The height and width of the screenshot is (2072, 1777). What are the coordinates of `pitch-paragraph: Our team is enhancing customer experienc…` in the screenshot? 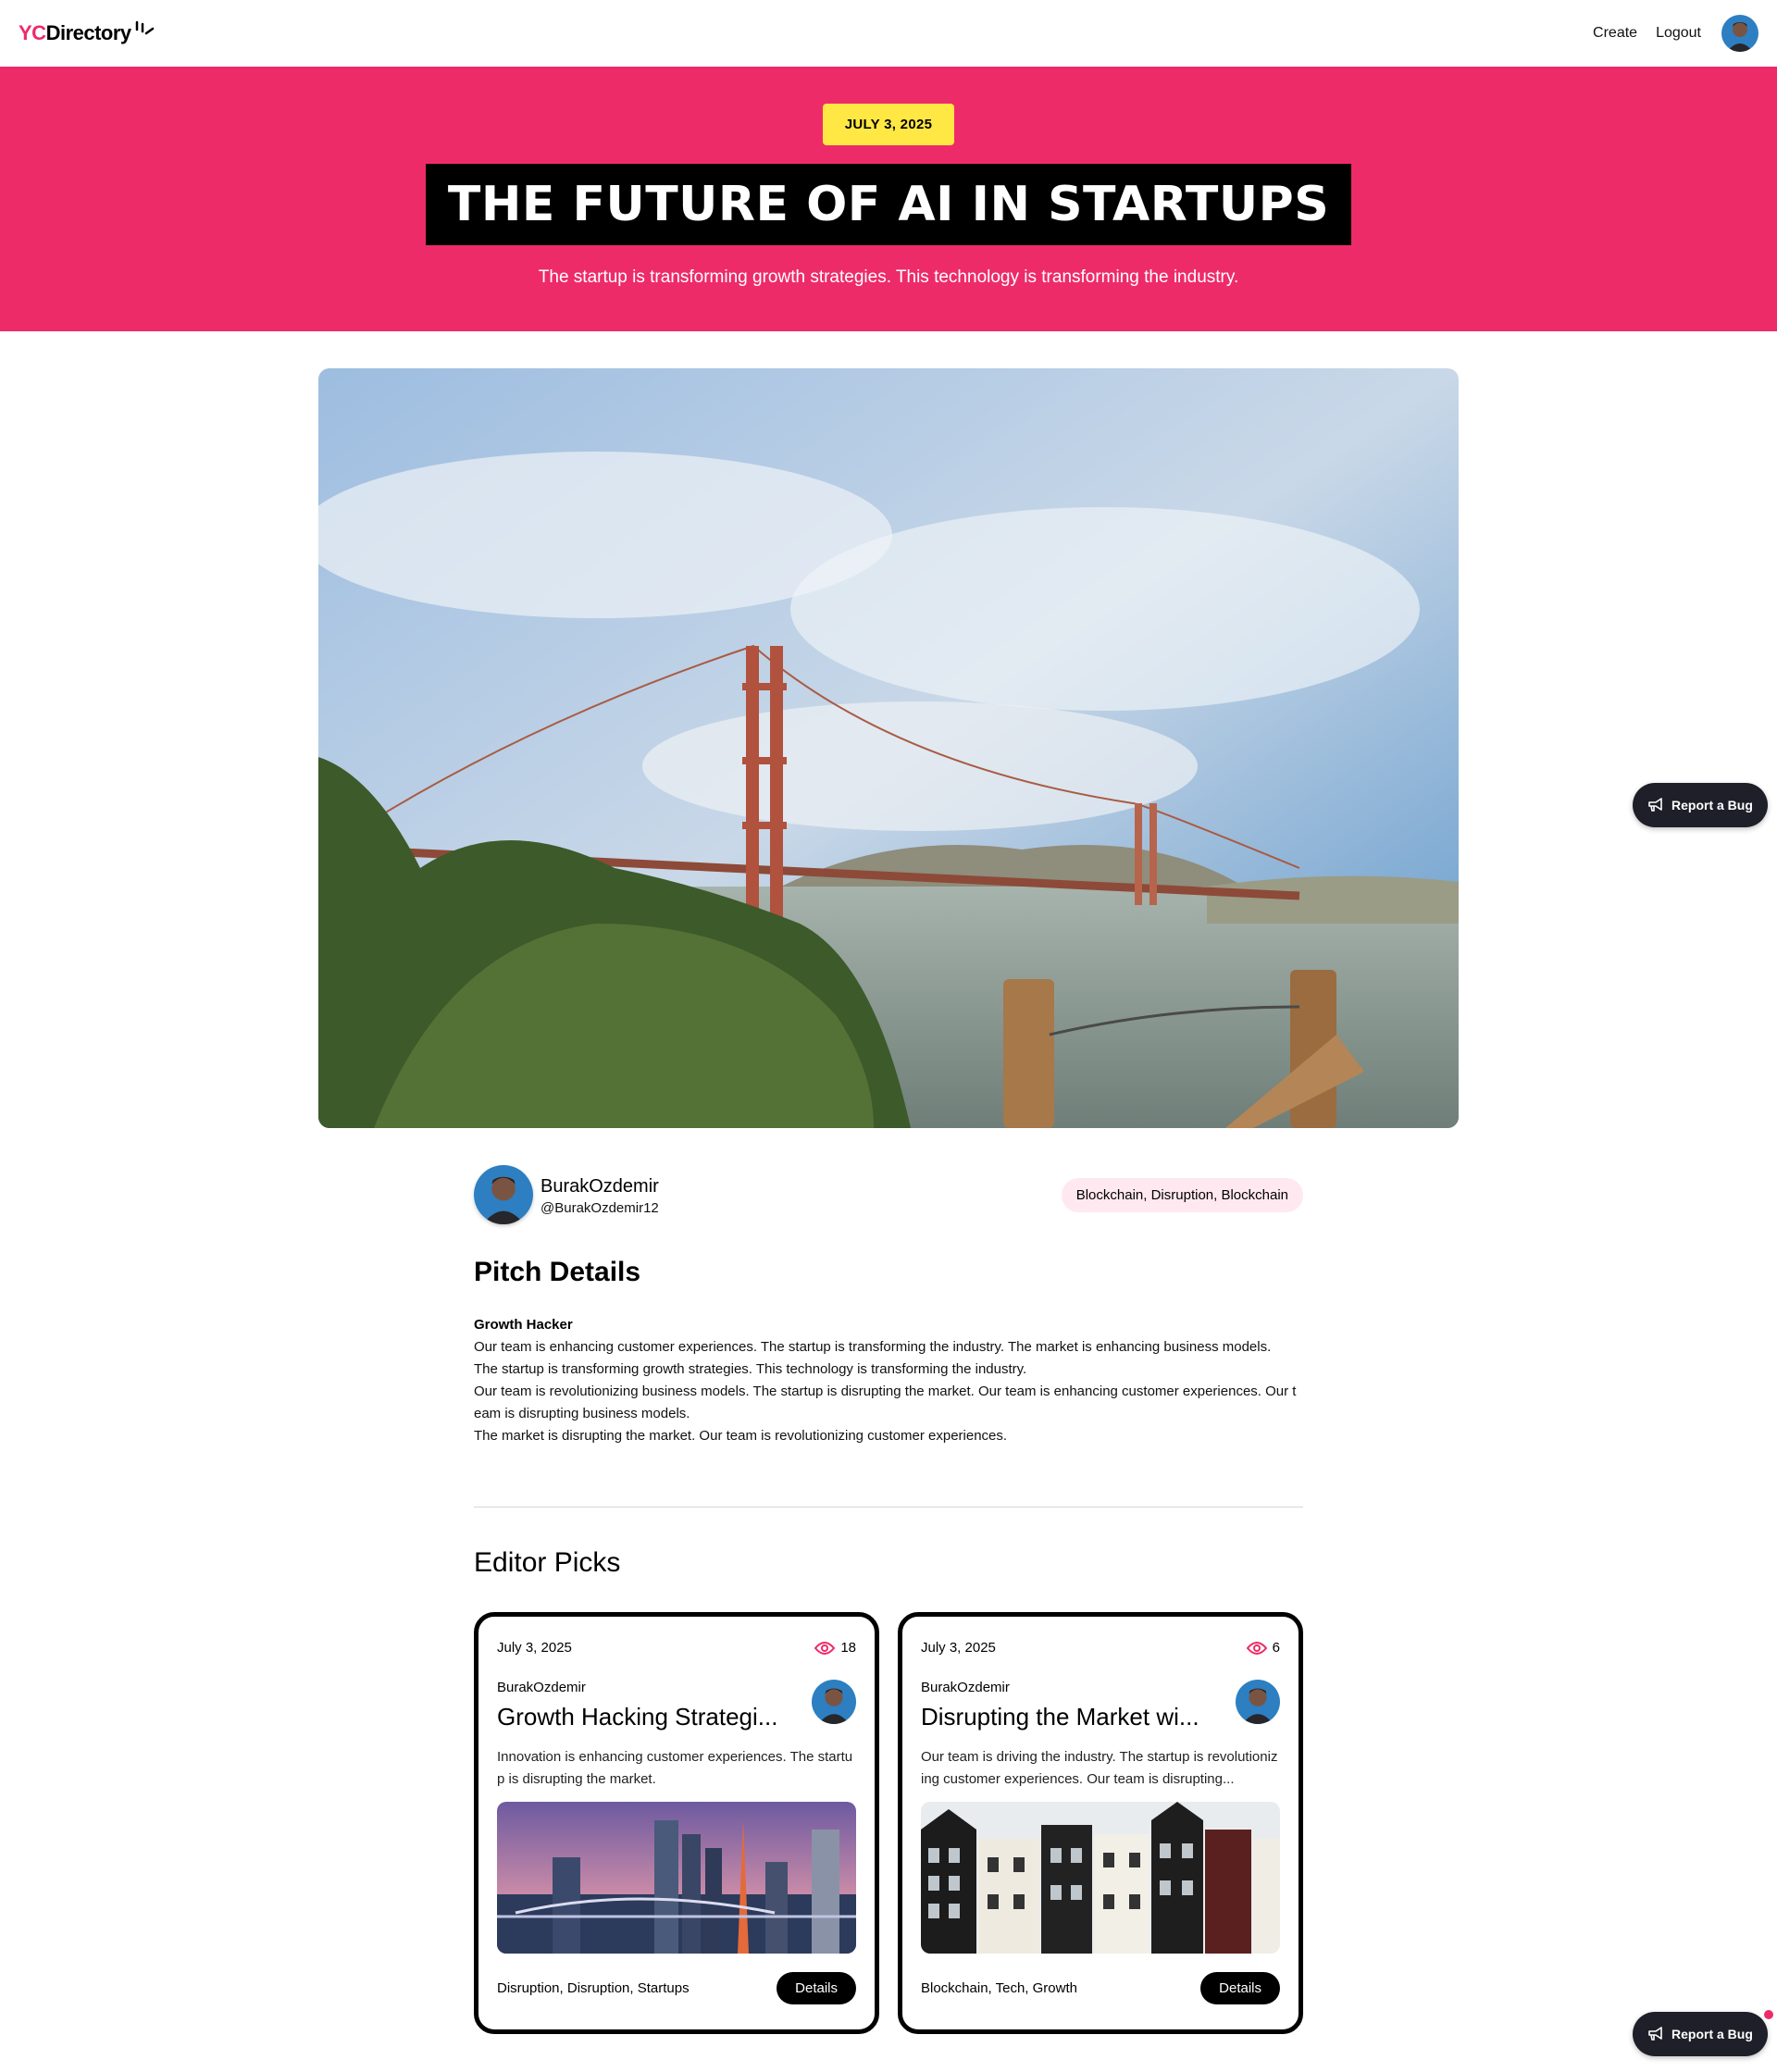 It's located at (873, 1347).